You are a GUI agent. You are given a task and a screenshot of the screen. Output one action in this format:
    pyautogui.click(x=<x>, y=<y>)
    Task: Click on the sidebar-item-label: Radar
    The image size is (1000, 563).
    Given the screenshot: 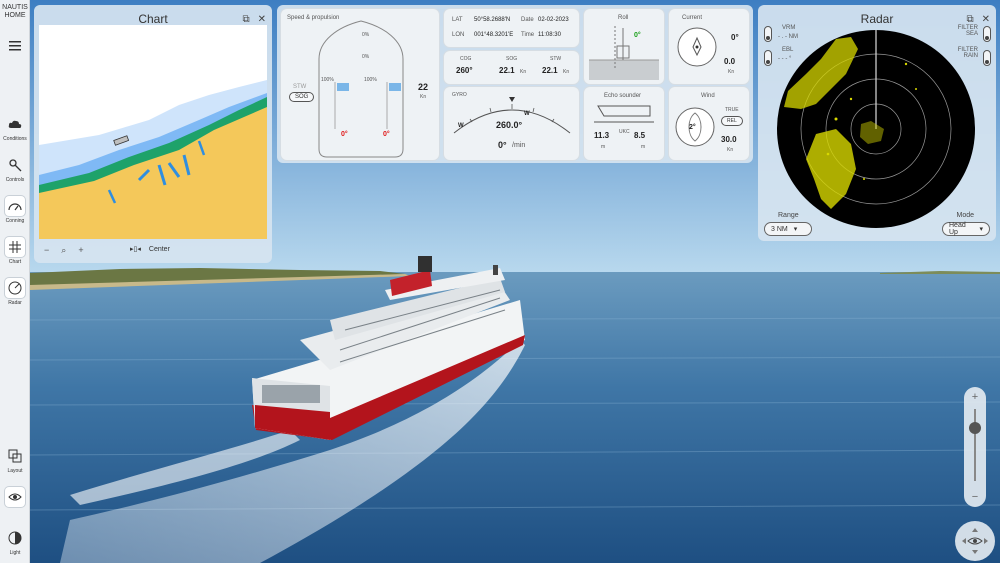 What is the action you would take?
    pyautogui.click(x=15, y=303)
    